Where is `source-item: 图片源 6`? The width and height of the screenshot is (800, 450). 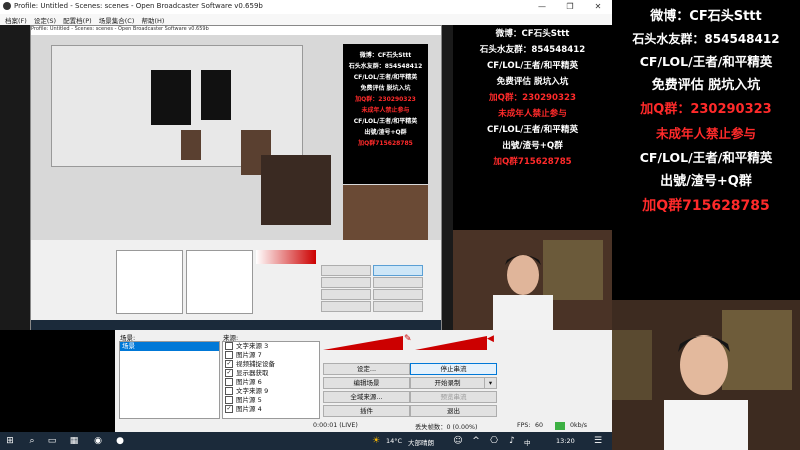
source-item: 图片源 6 is located at coordinates (271, 382).